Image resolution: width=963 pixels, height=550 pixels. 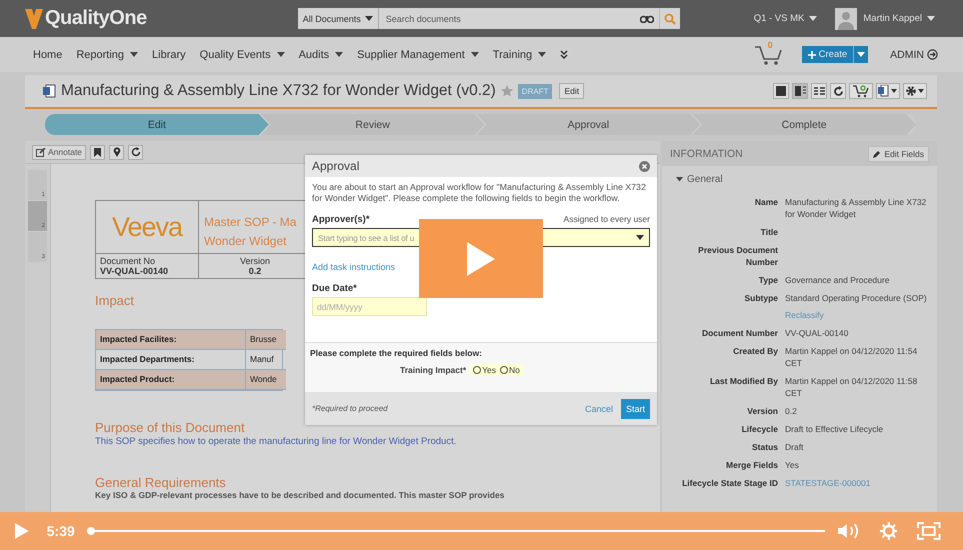 I want to click on field-label: Lifecycle, so click(x=759, y=429).